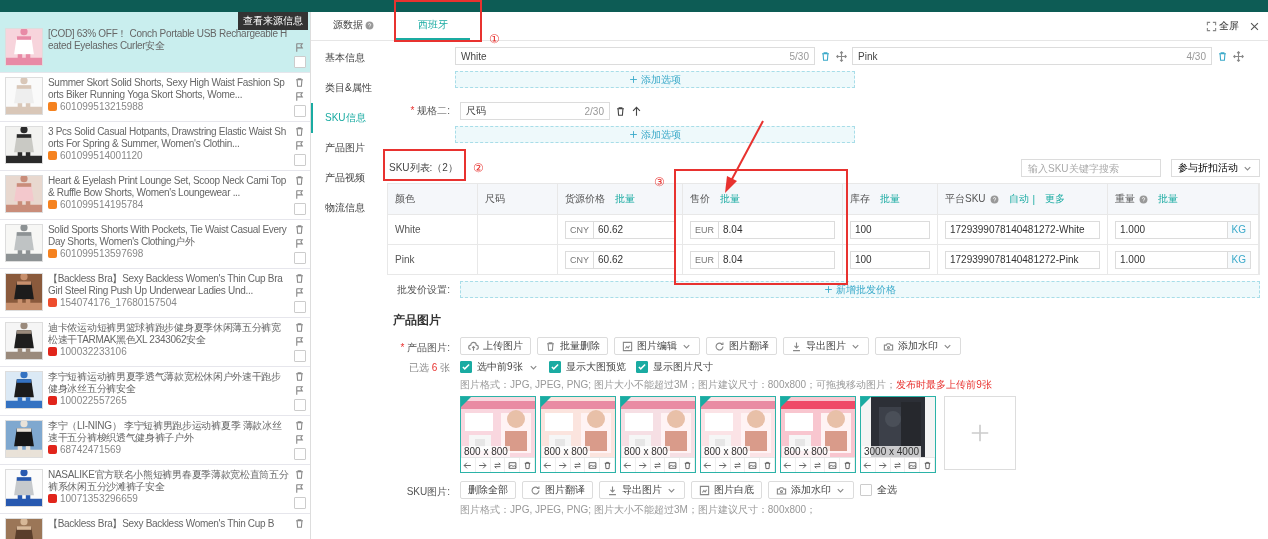 The width and height of the screenshot is (1268, 539). What do you see at coordinates (495, 346) in the screenshot?
I see `toolbar-button: 上传图片` at bounding box center [495, 346].